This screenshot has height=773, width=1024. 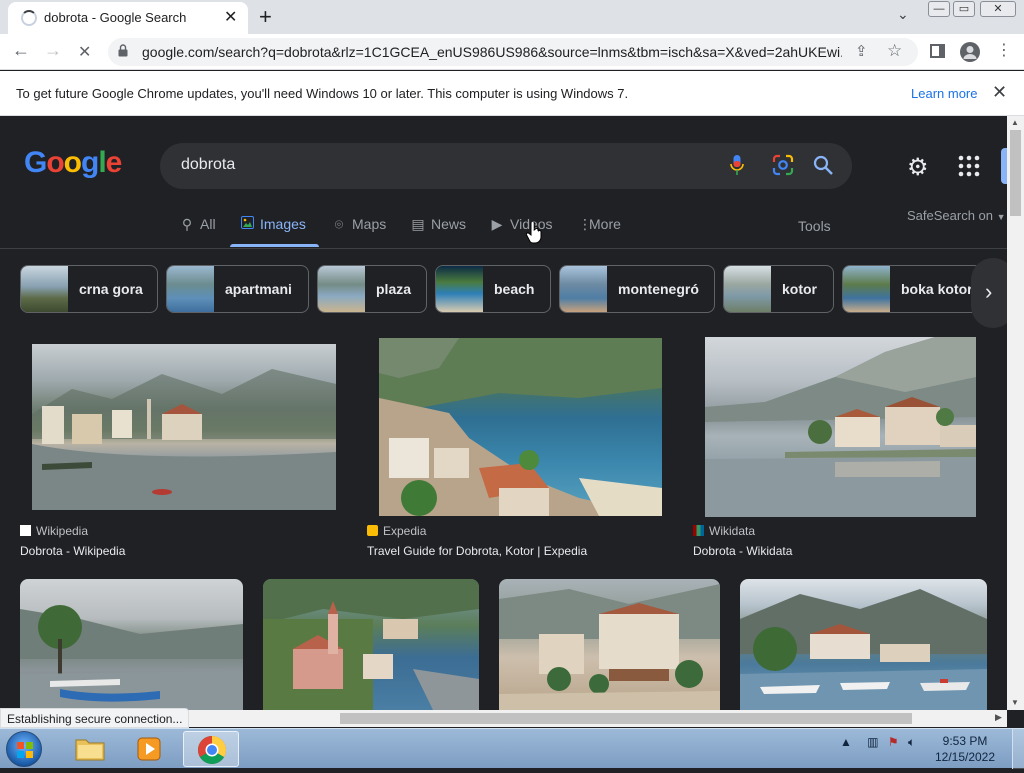 What do you see at coordinates (84, 52) in the screenshot?
I see `stop-loading-button: ✕` at bounding box center [84, 52].